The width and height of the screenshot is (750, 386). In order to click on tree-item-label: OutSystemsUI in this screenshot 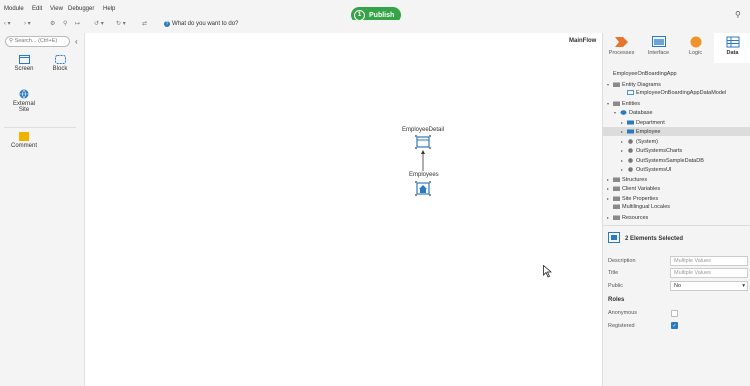, I will do `click(654, 170)`.